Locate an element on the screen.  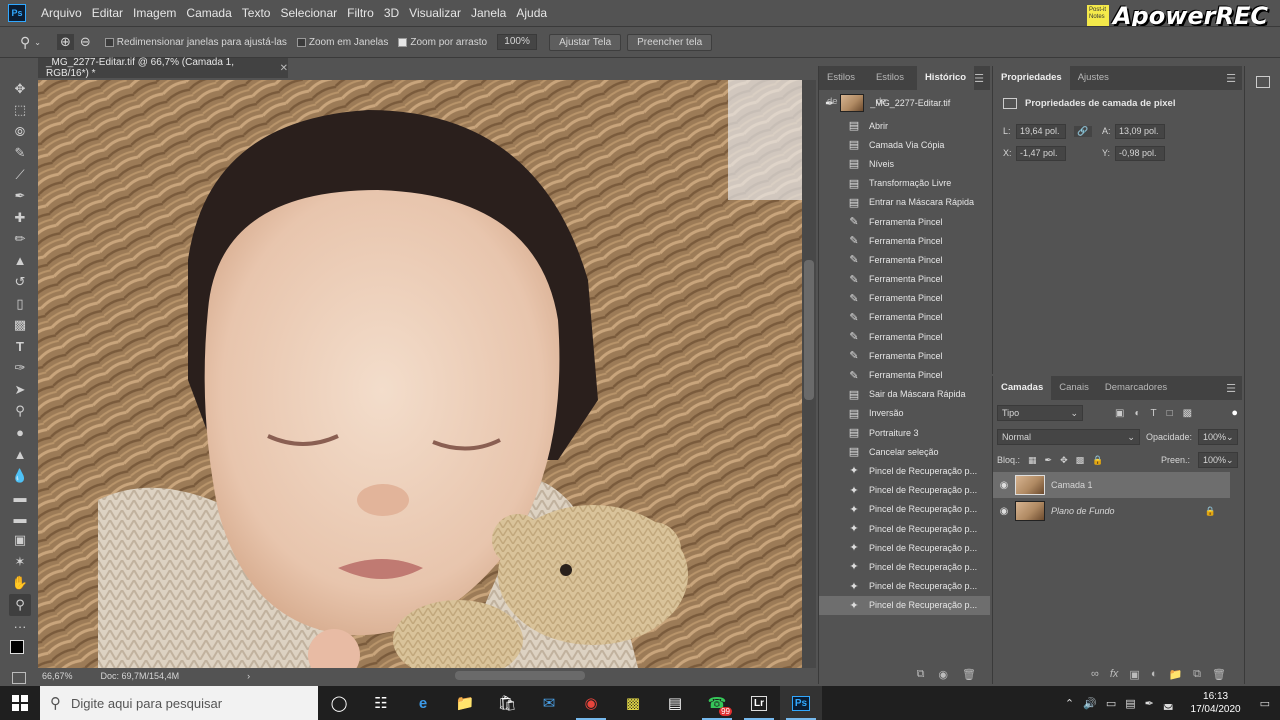
lasso-tool-icon: ⦾ is located at coordinates (20, 132).